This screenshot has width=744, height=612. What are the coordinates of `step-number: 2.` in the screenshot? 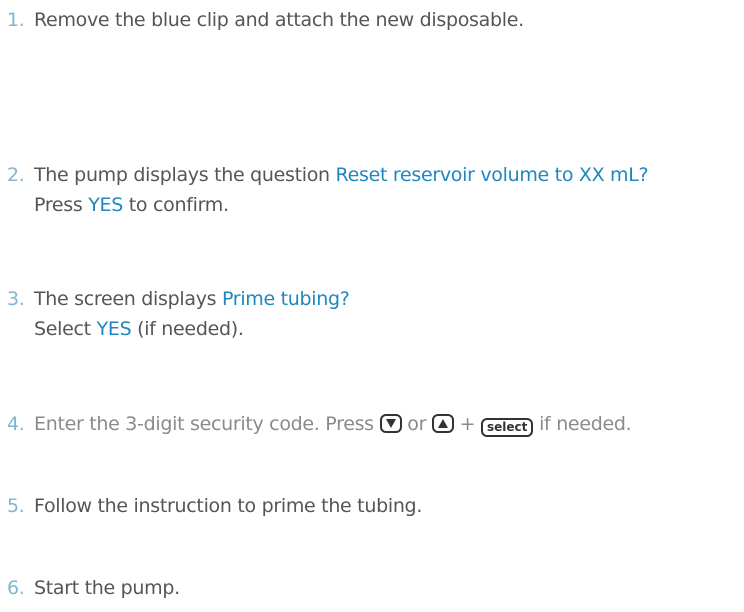 It's located at (16, 175).